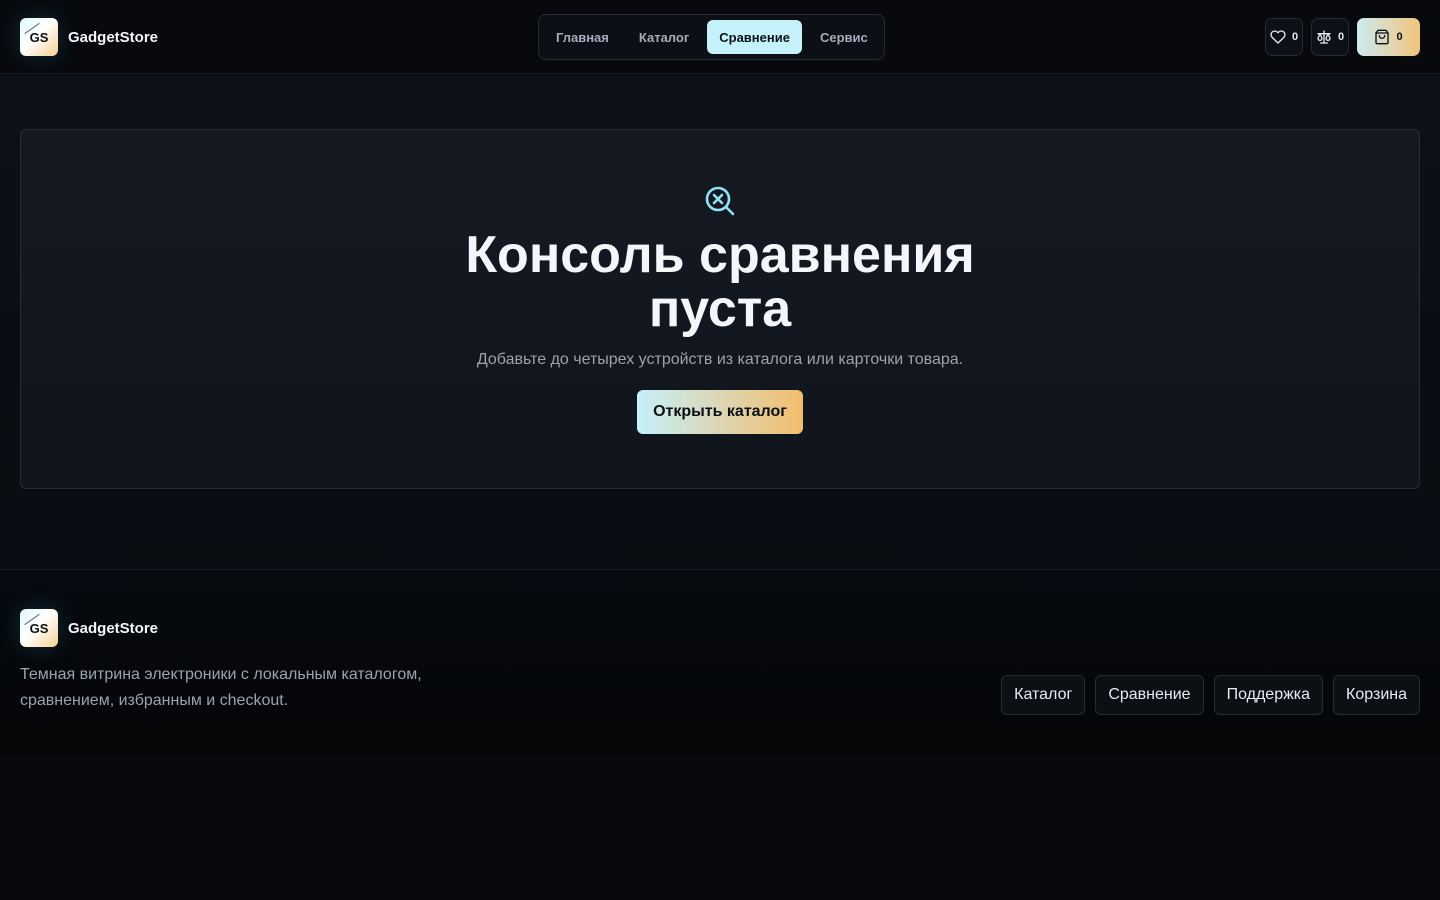 This screenshot has height=900, width=1440. Describe the element at coordinates (1341, 37) in the screenshot. I see `compare-count: 0` at that location.